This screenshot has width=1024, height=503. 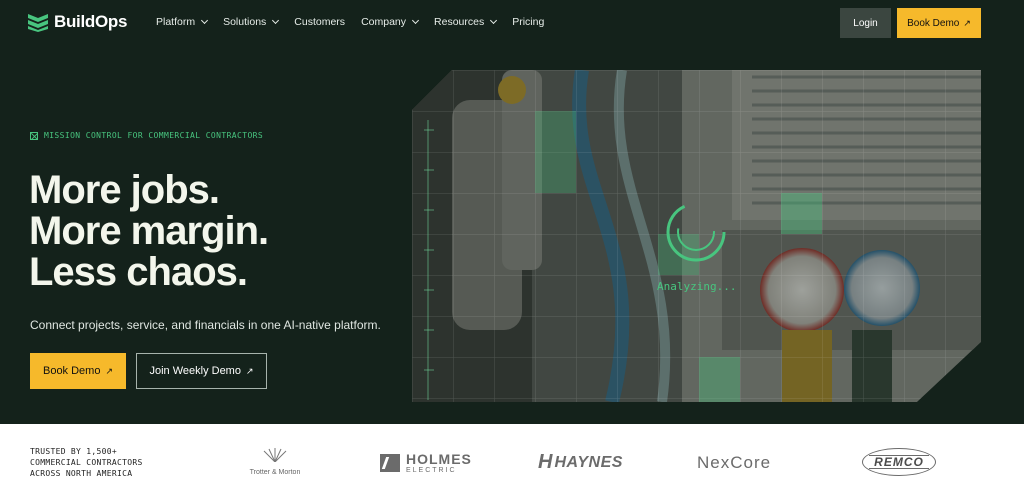 I want to click on book-demo-button: Book Demo ↗, so click(x=78, y=371).